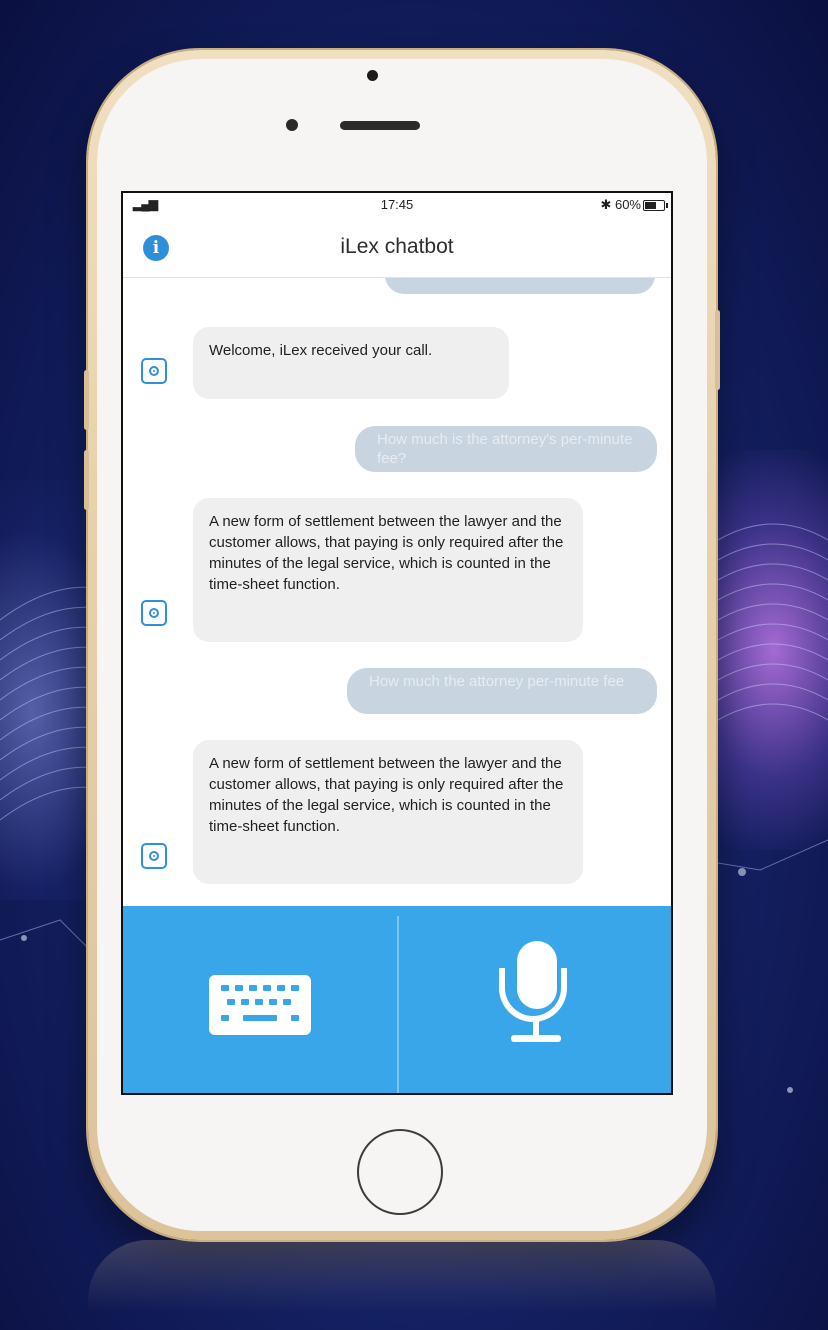 The width and height of the screenshot is (828, 1330). I want to click on battery-icon, so click(655, 205).